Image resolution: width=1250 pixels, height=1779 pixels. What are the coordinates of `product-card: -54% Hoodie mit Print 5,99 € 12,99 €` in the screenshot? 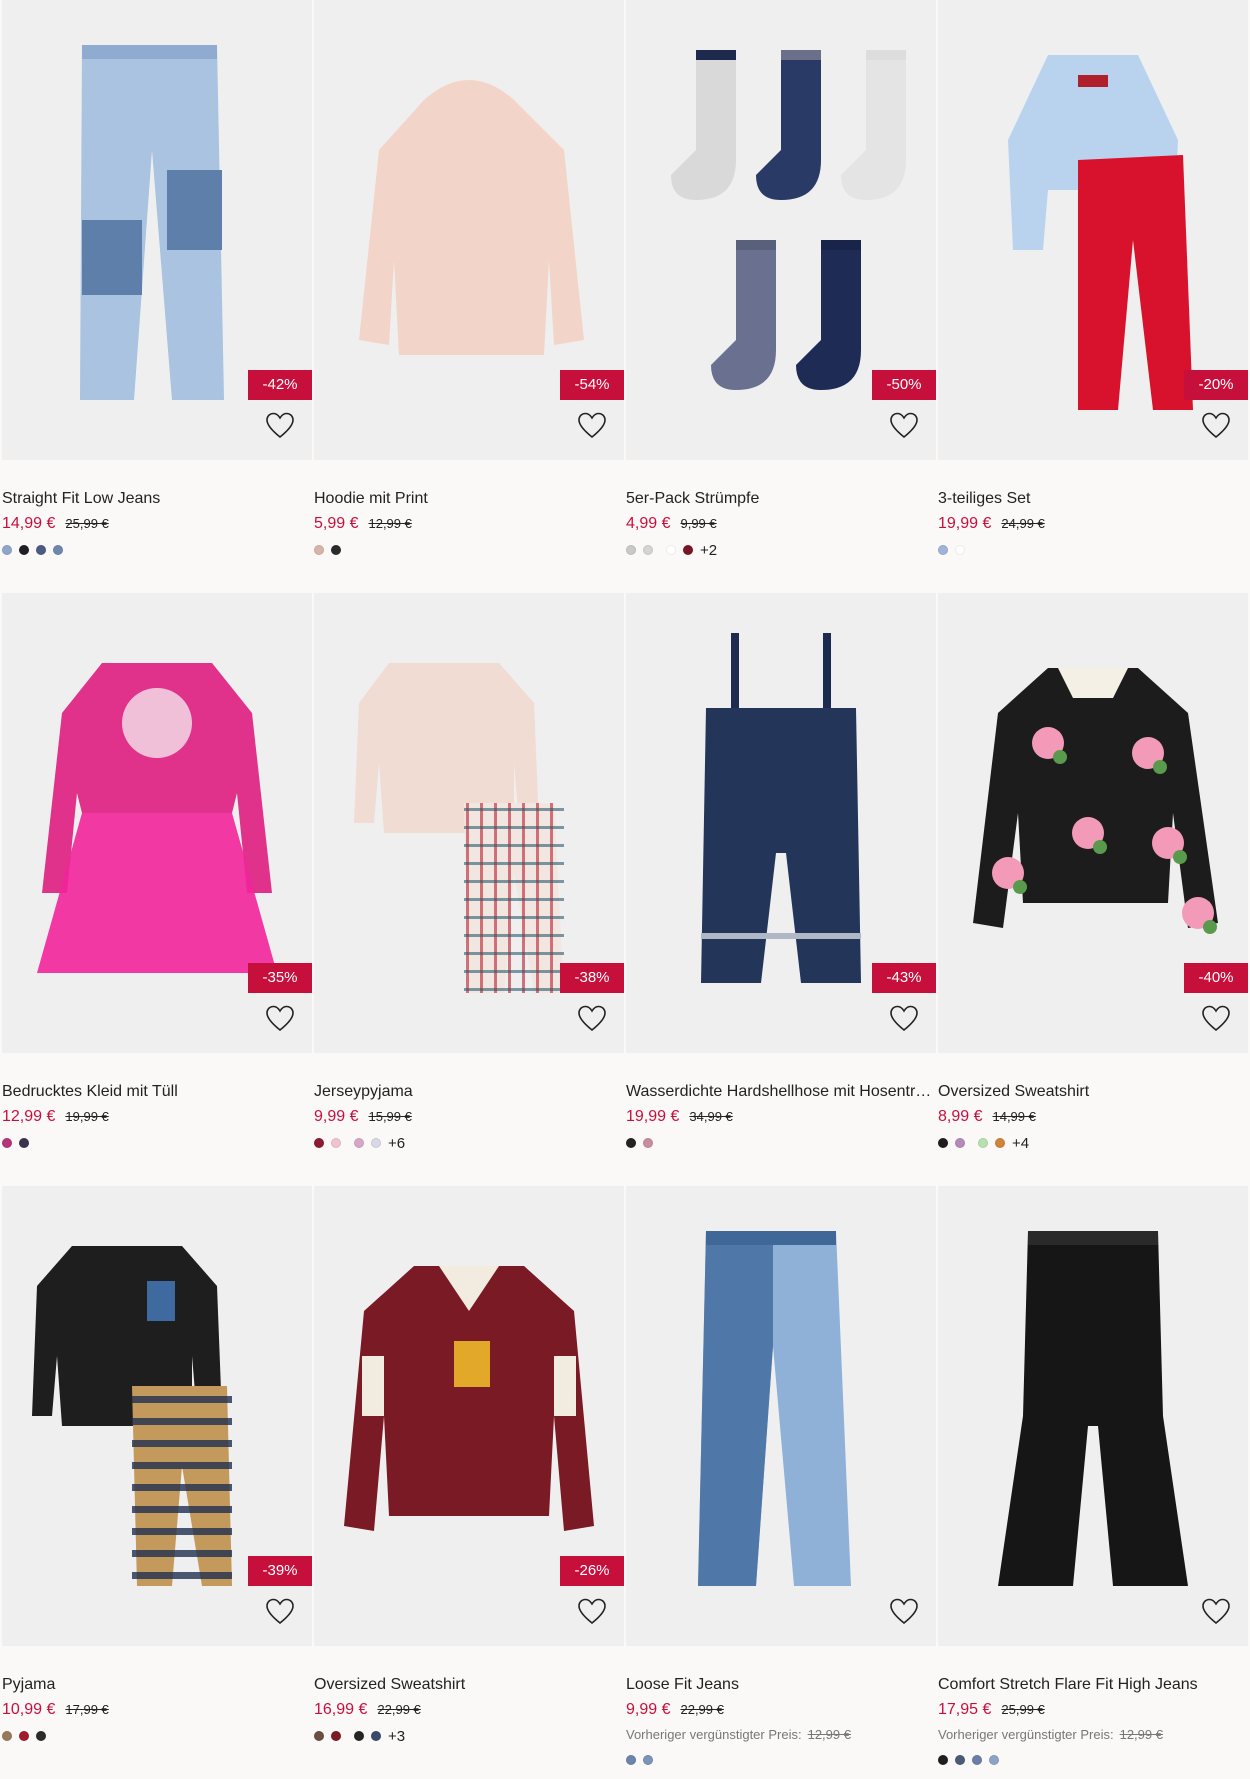 It's located at (469, 296).